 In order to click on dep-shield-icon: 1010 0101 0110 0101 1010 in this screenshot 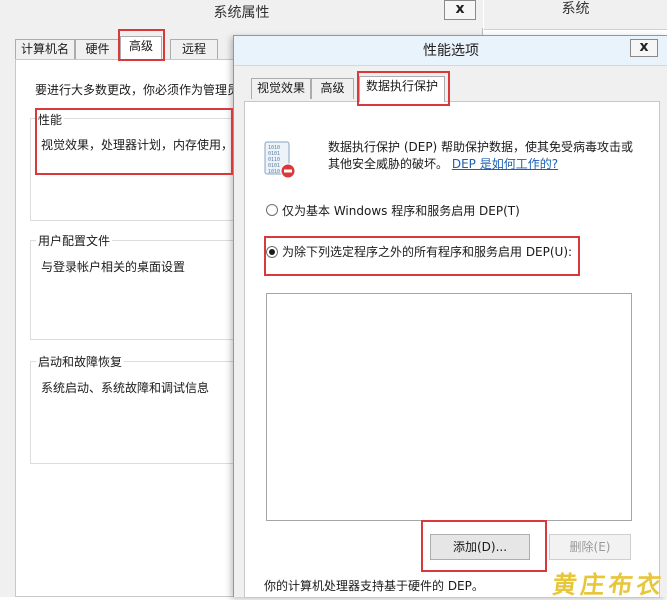, I will do `click(280, 160)`.